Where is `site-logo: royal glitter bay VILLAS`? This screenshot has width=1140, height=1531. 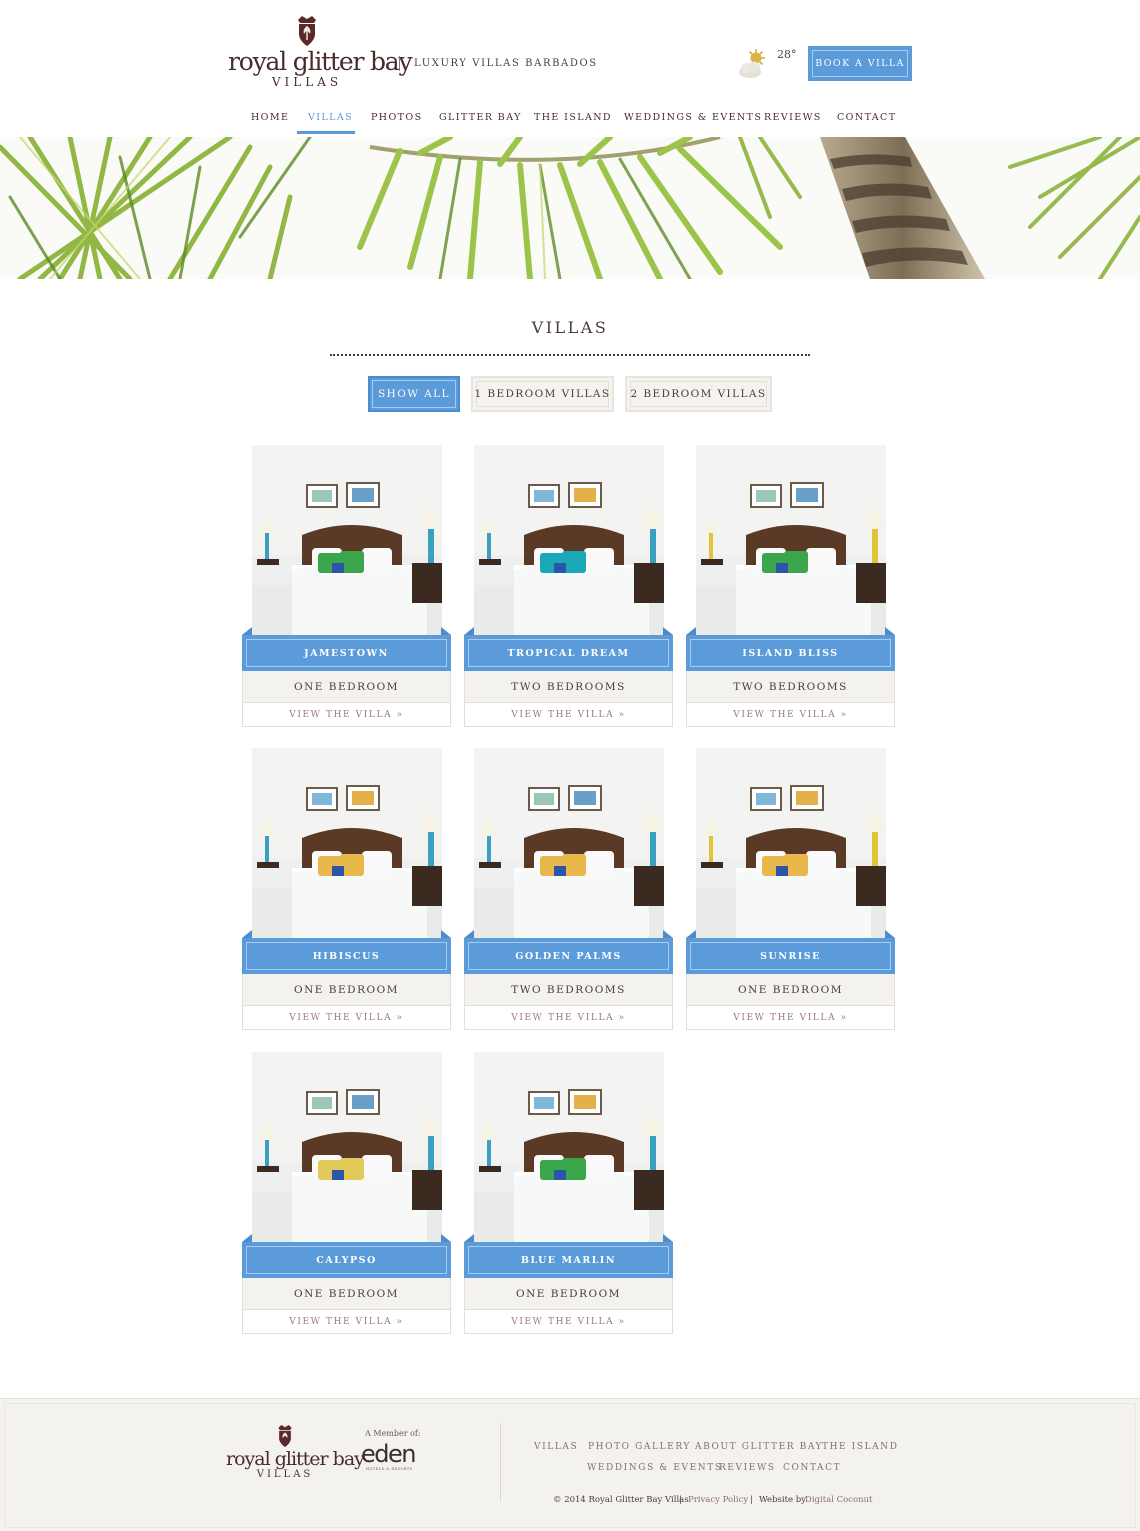
site-logo: royal glitter bay VILLAS is located at coordinates (320, 51).